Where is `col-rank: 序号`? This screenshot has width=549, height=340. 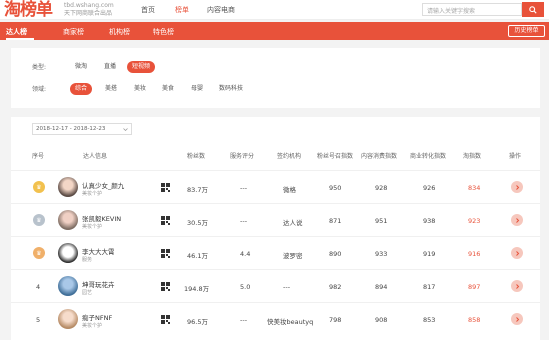 col-rank: 序号 is located at coordinates (38, 156).